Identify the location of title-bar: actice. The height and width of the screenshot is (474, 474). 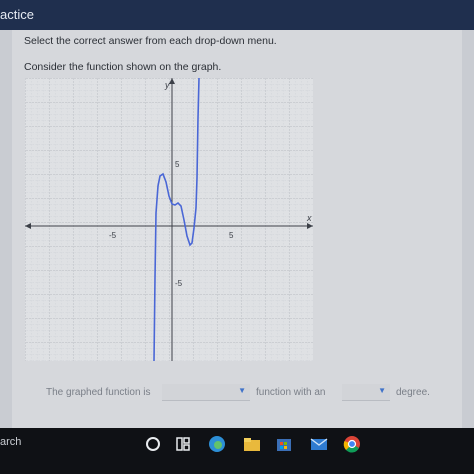
(237, 15).